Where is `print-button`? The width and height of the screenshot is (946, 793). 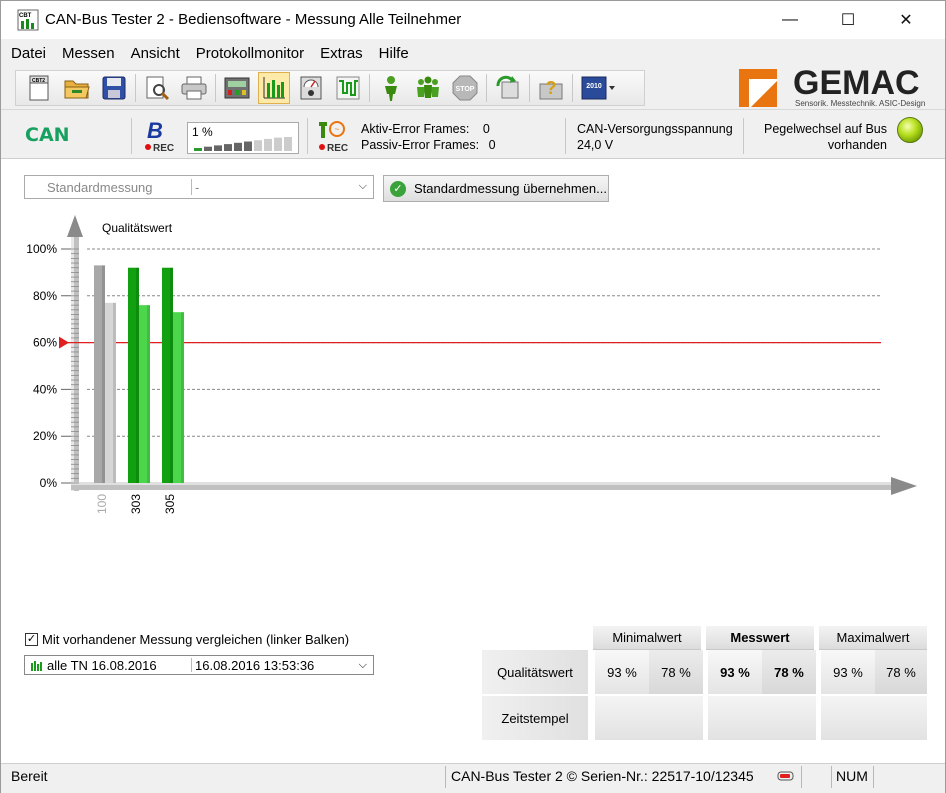
print-button is located at coordinates (194, 88).